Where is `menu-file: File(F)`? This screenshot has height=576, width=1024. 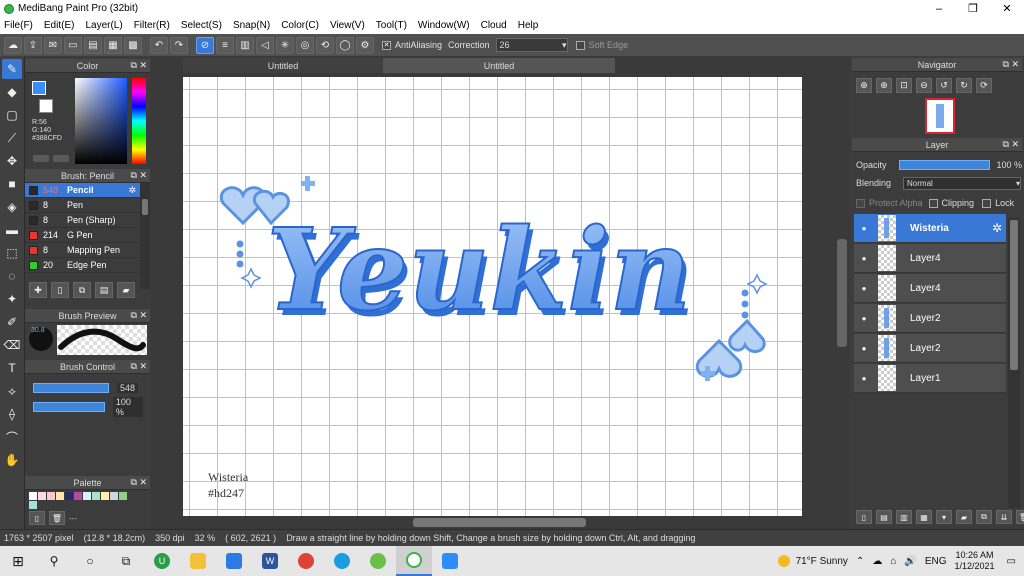
menu-file: File(F) is located at coordinates (18, 25).